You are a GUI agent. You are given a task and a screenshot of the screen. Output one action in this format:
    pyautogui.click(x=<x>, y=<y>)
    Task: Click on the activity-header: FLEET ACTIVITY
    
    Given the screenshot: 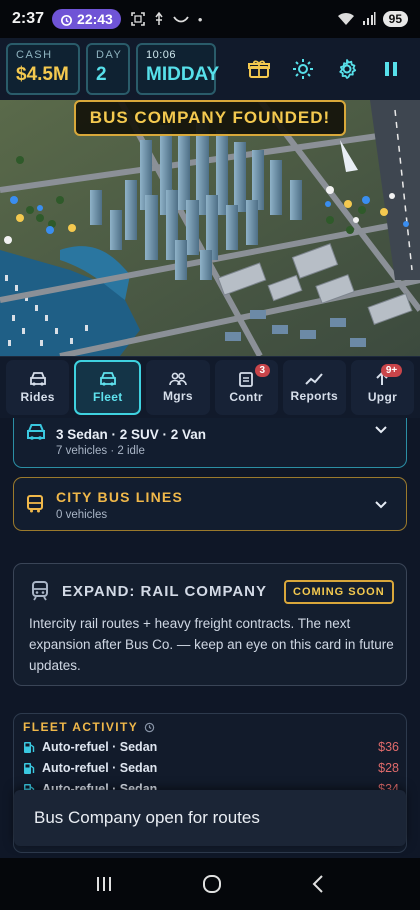 What is the action you would take?
    pyautogui.click(x=89, y=727)
    